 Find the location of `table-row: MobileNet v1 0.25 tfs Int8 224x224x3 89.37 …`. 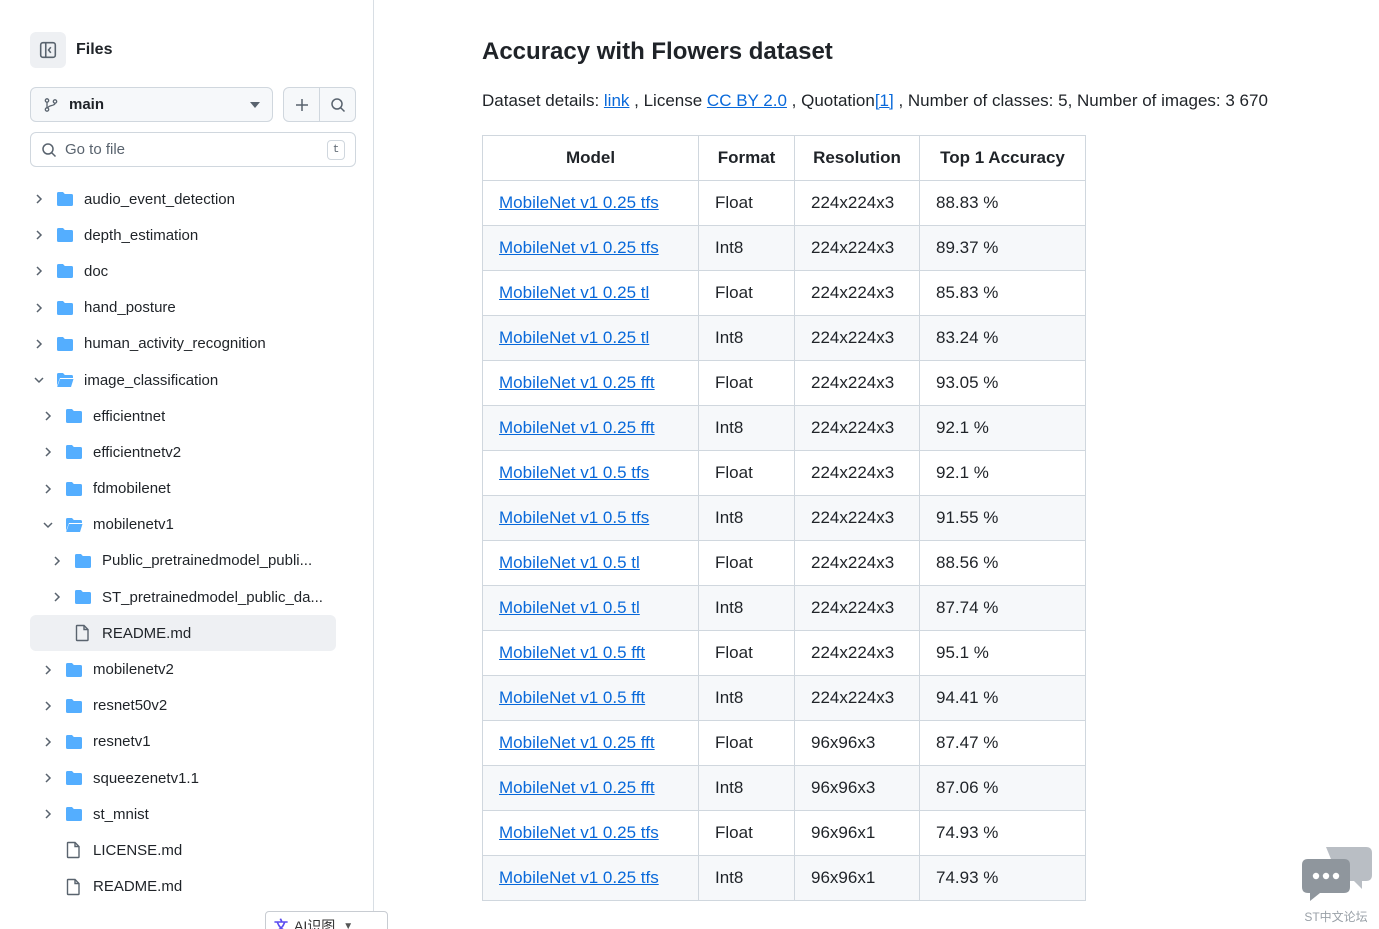

table-row: MobileNet v1 0.25 tfs Int8 224x224x3 89.37 … is located at coordinates (784, 248).